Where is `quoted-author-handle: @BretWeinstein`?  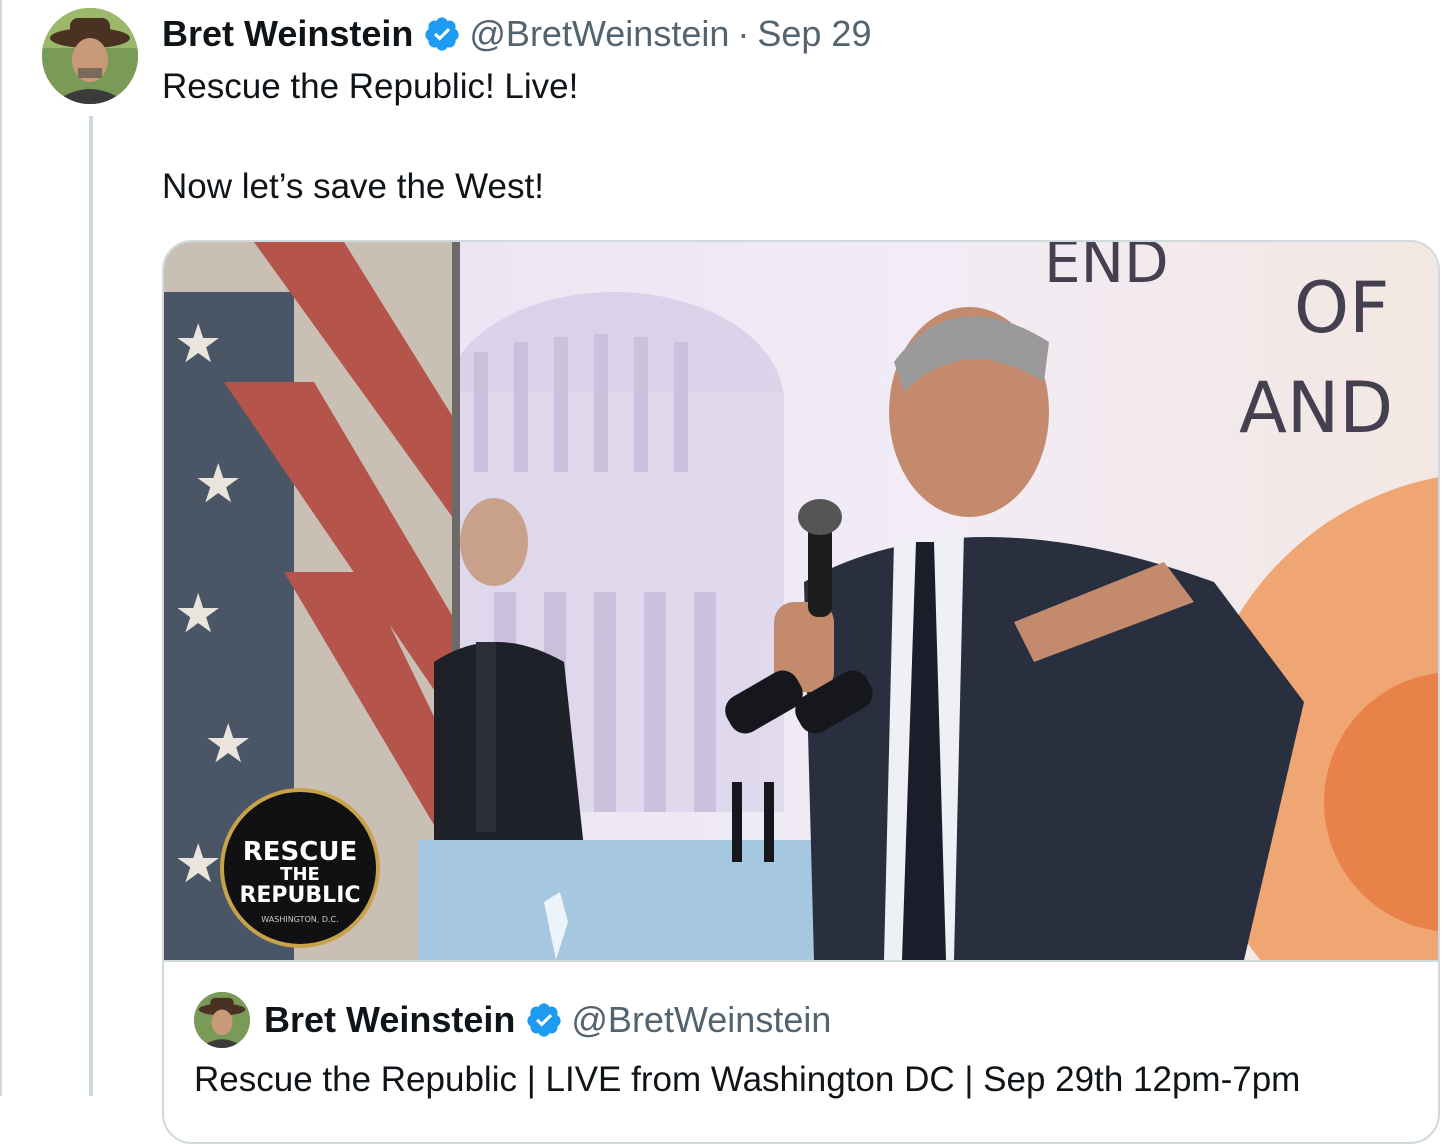 quoted-author-handle: @BretWeinstein is located at coordinates (701, 1020).